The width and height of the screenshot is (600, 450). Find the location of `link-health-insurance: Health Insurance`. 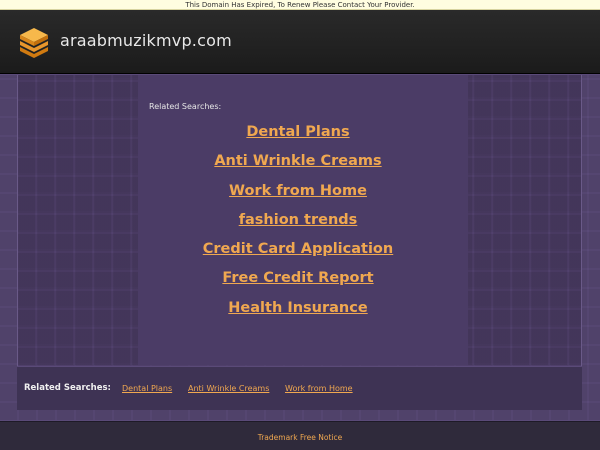

link-health-insurance: Health Insurance is located at coordinates (298, 310).